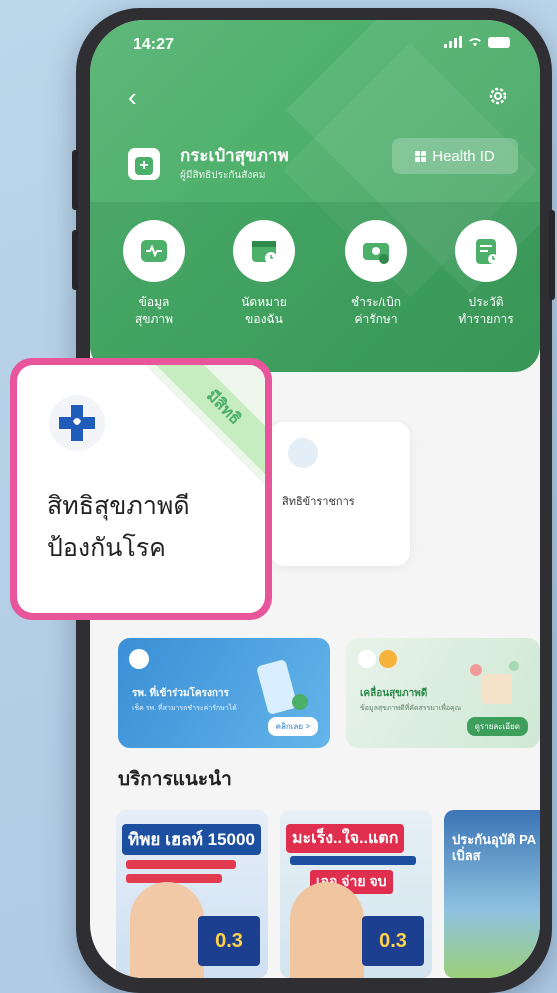  Describe the element at coordinates (376, 274) in the screenshot. I see `menu-item-payment: ชำระ/เบิก ค่ารักษา` at that location.